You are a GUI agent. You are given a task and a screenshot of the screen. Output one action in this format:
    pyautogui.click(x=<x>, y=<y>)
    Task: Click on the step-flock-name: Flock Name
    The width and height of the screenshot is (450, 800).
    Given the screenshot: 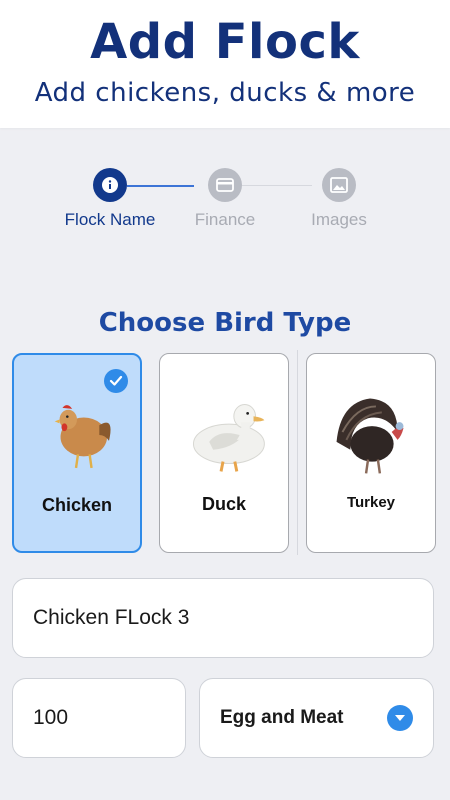 What is the action you would take?
    pyautogui.click(x=110, y=199)
    